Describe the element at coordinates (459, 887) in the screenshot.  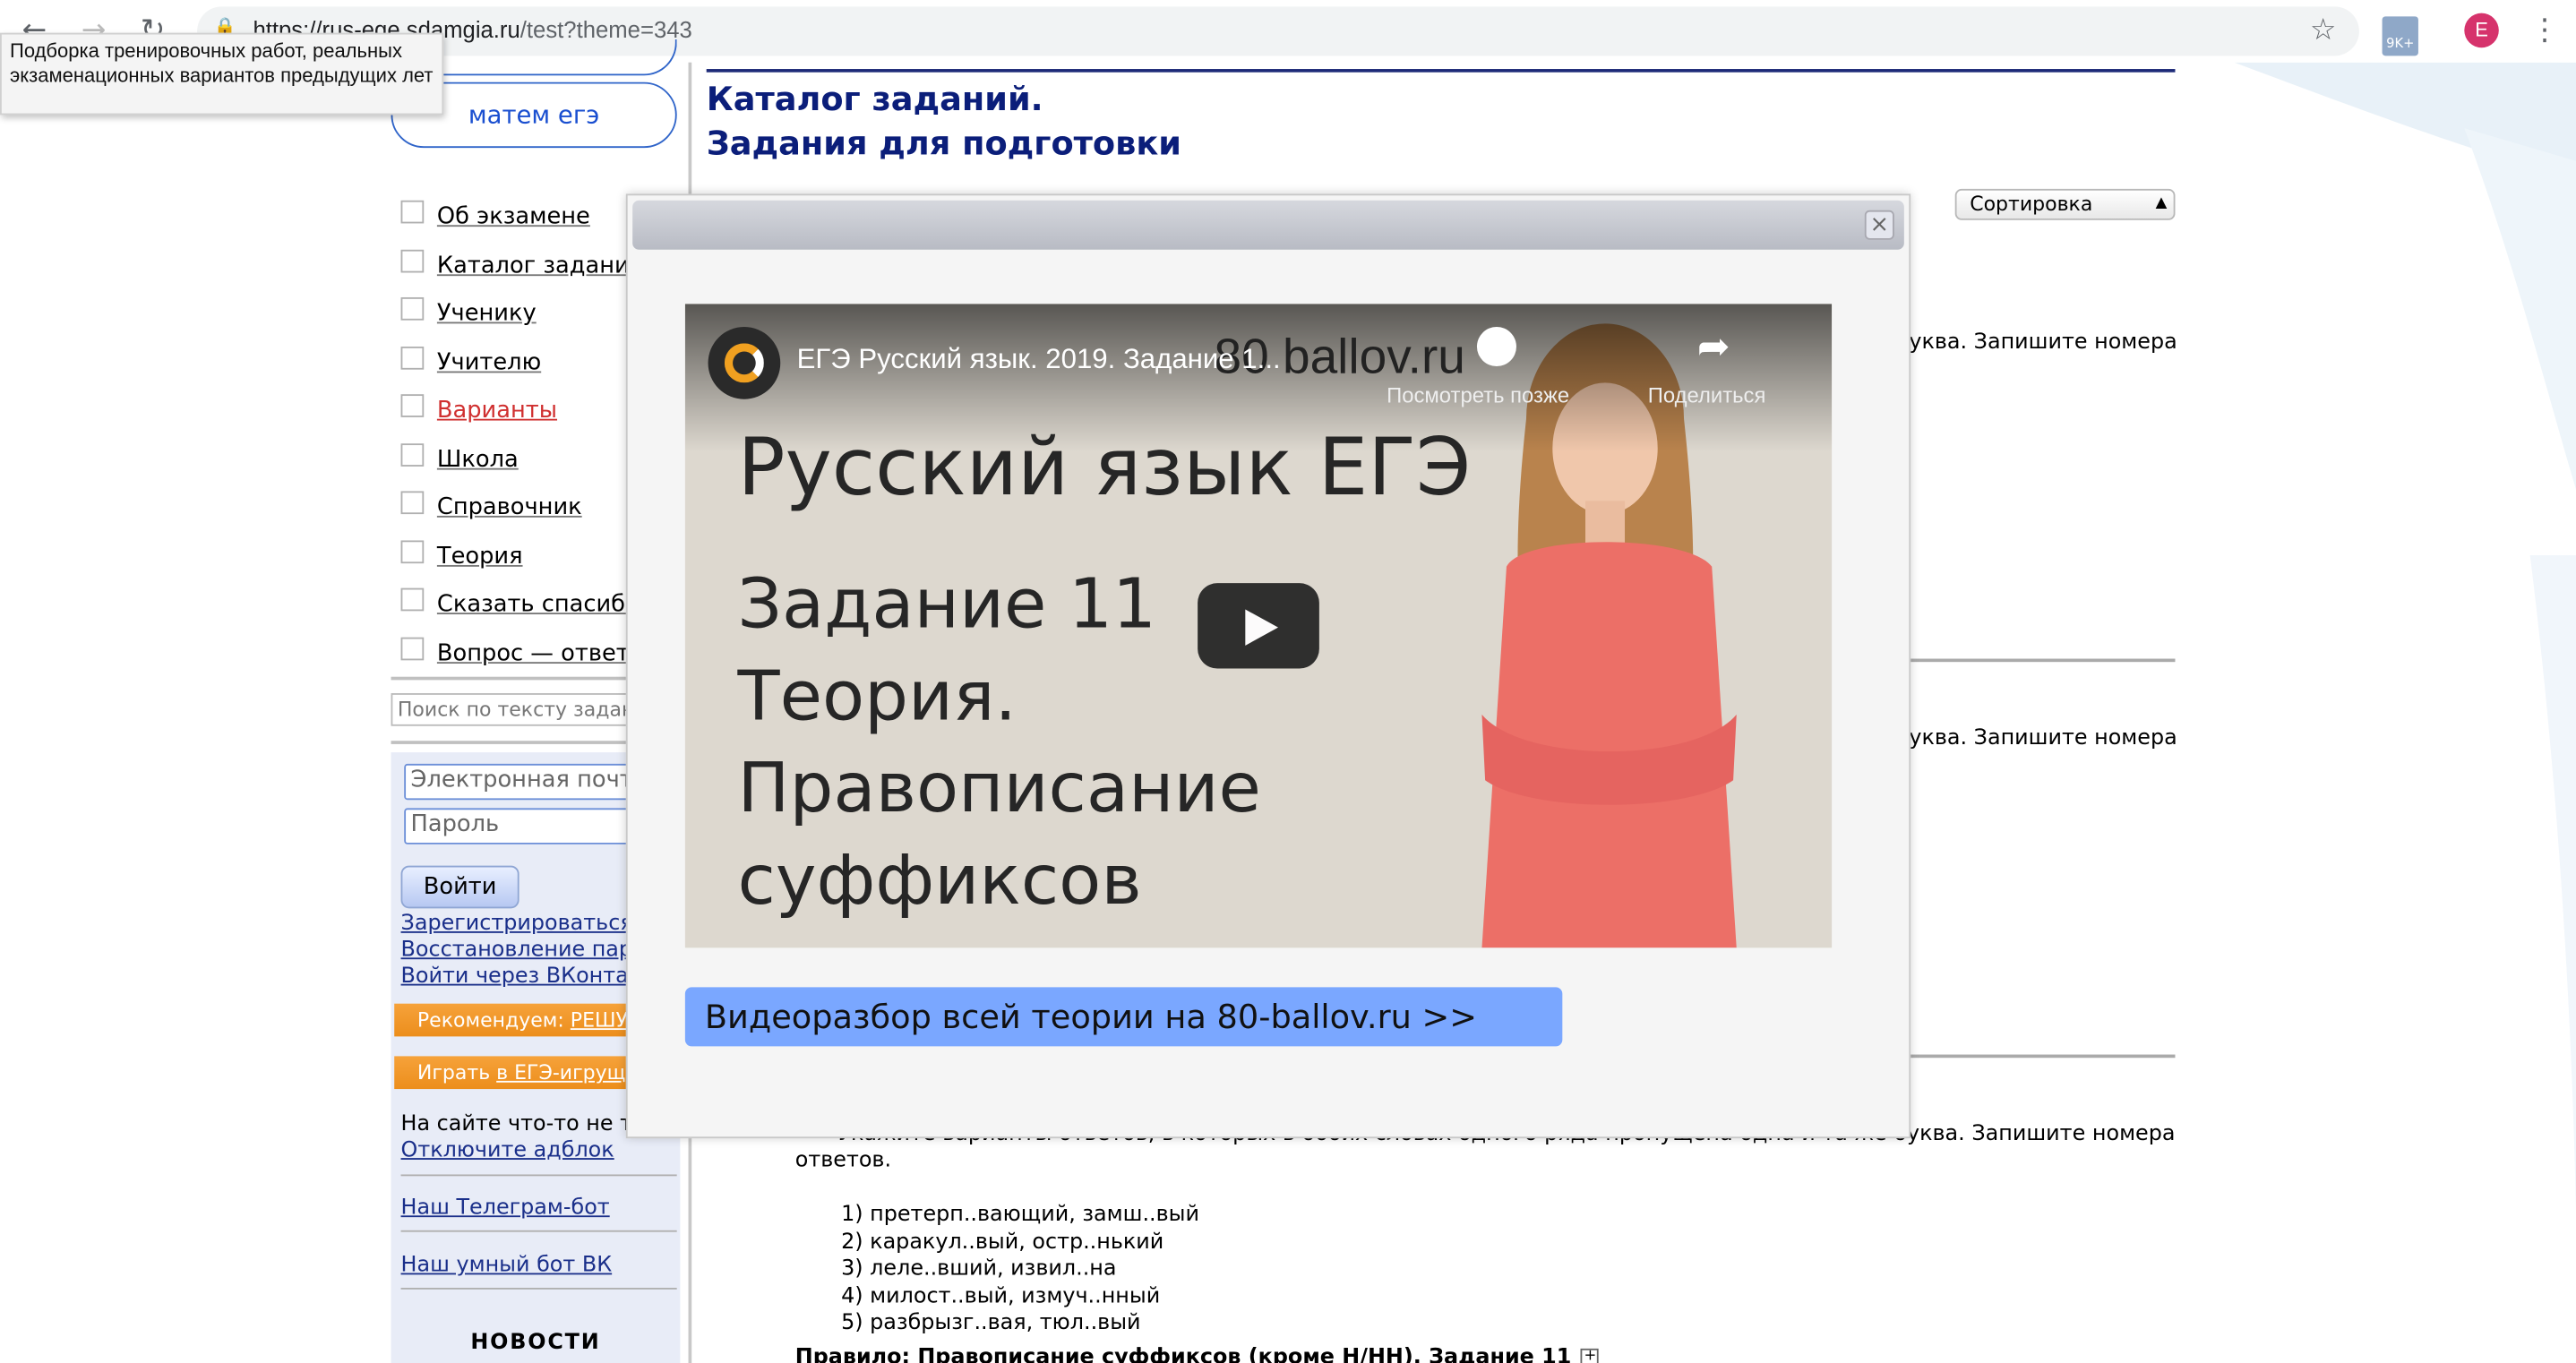
I see `login-button: Войти` at that location.